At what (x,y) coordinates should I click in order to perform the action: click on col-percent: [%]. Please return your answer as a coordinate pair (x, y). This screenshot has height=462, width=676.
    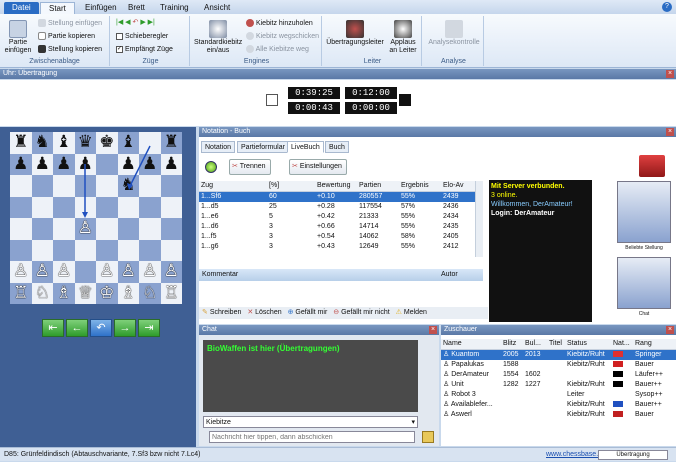
    Looking at the image, I should click on (291, 186).